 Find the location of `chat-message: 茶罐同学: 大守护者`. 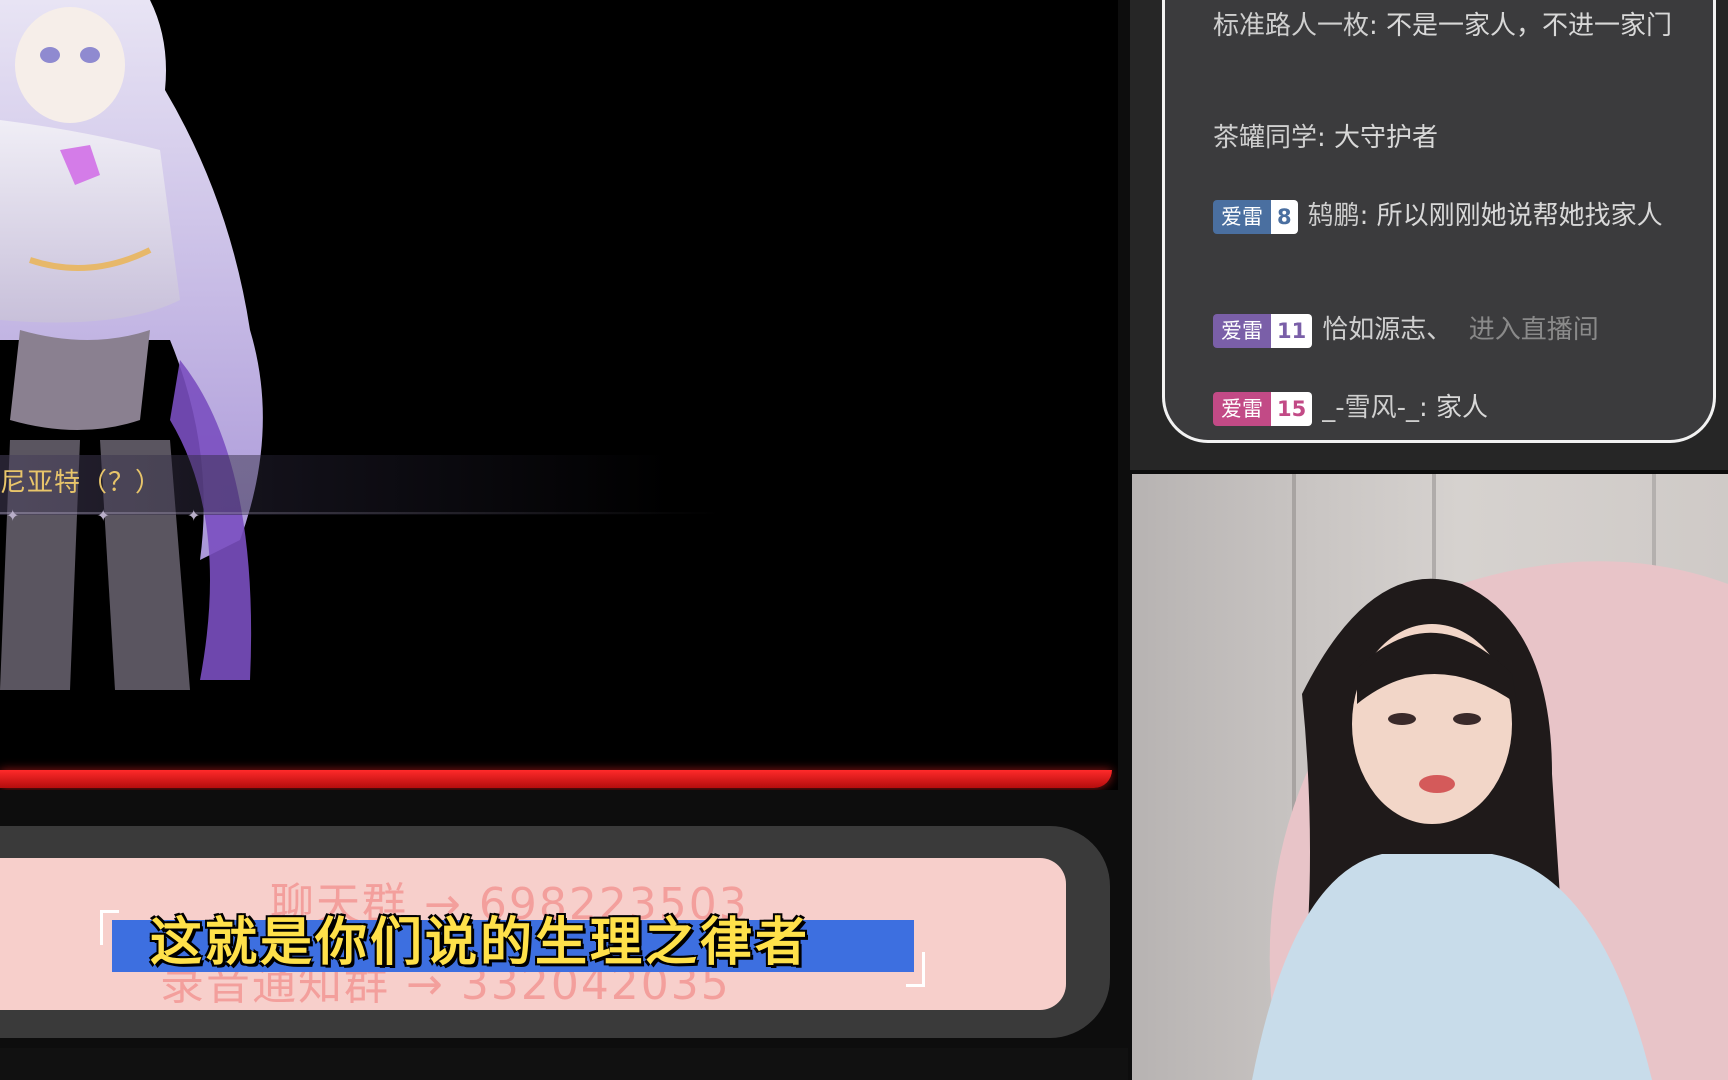

chat-message: 茶罐同学: 大守护者 is located at coordinates (1326, 138).